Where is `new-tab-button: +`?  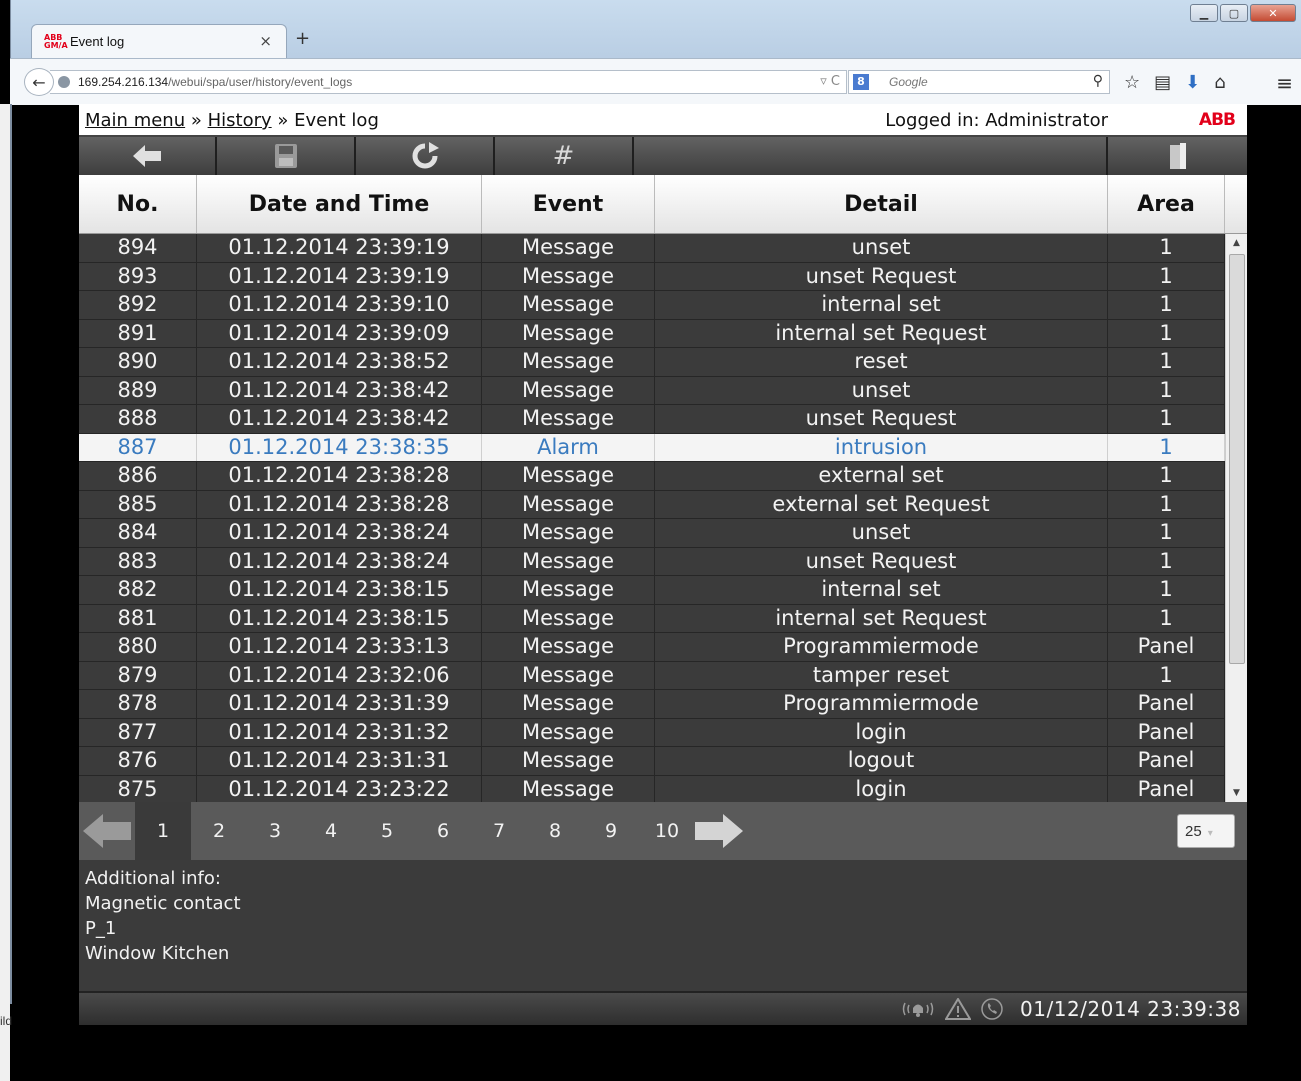
new-tab-button: + is located at coordinates (302, 38).